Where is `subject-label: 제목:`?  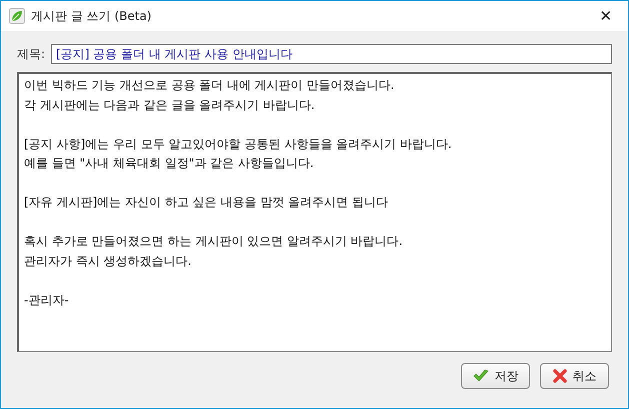
subject-label: 제목: is located at coordinates (31, 54).